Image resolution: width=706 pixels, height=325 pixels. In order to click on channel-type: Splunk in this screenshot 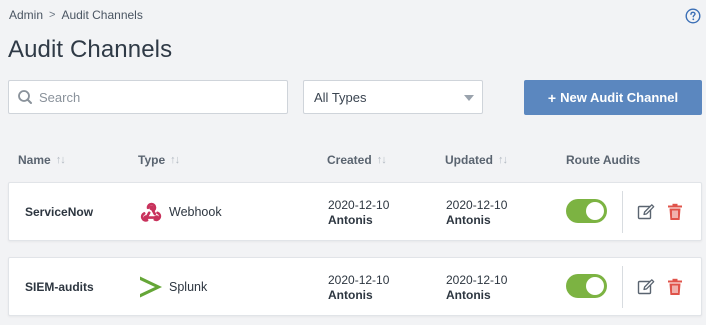, I will do `click(173, 287)`.